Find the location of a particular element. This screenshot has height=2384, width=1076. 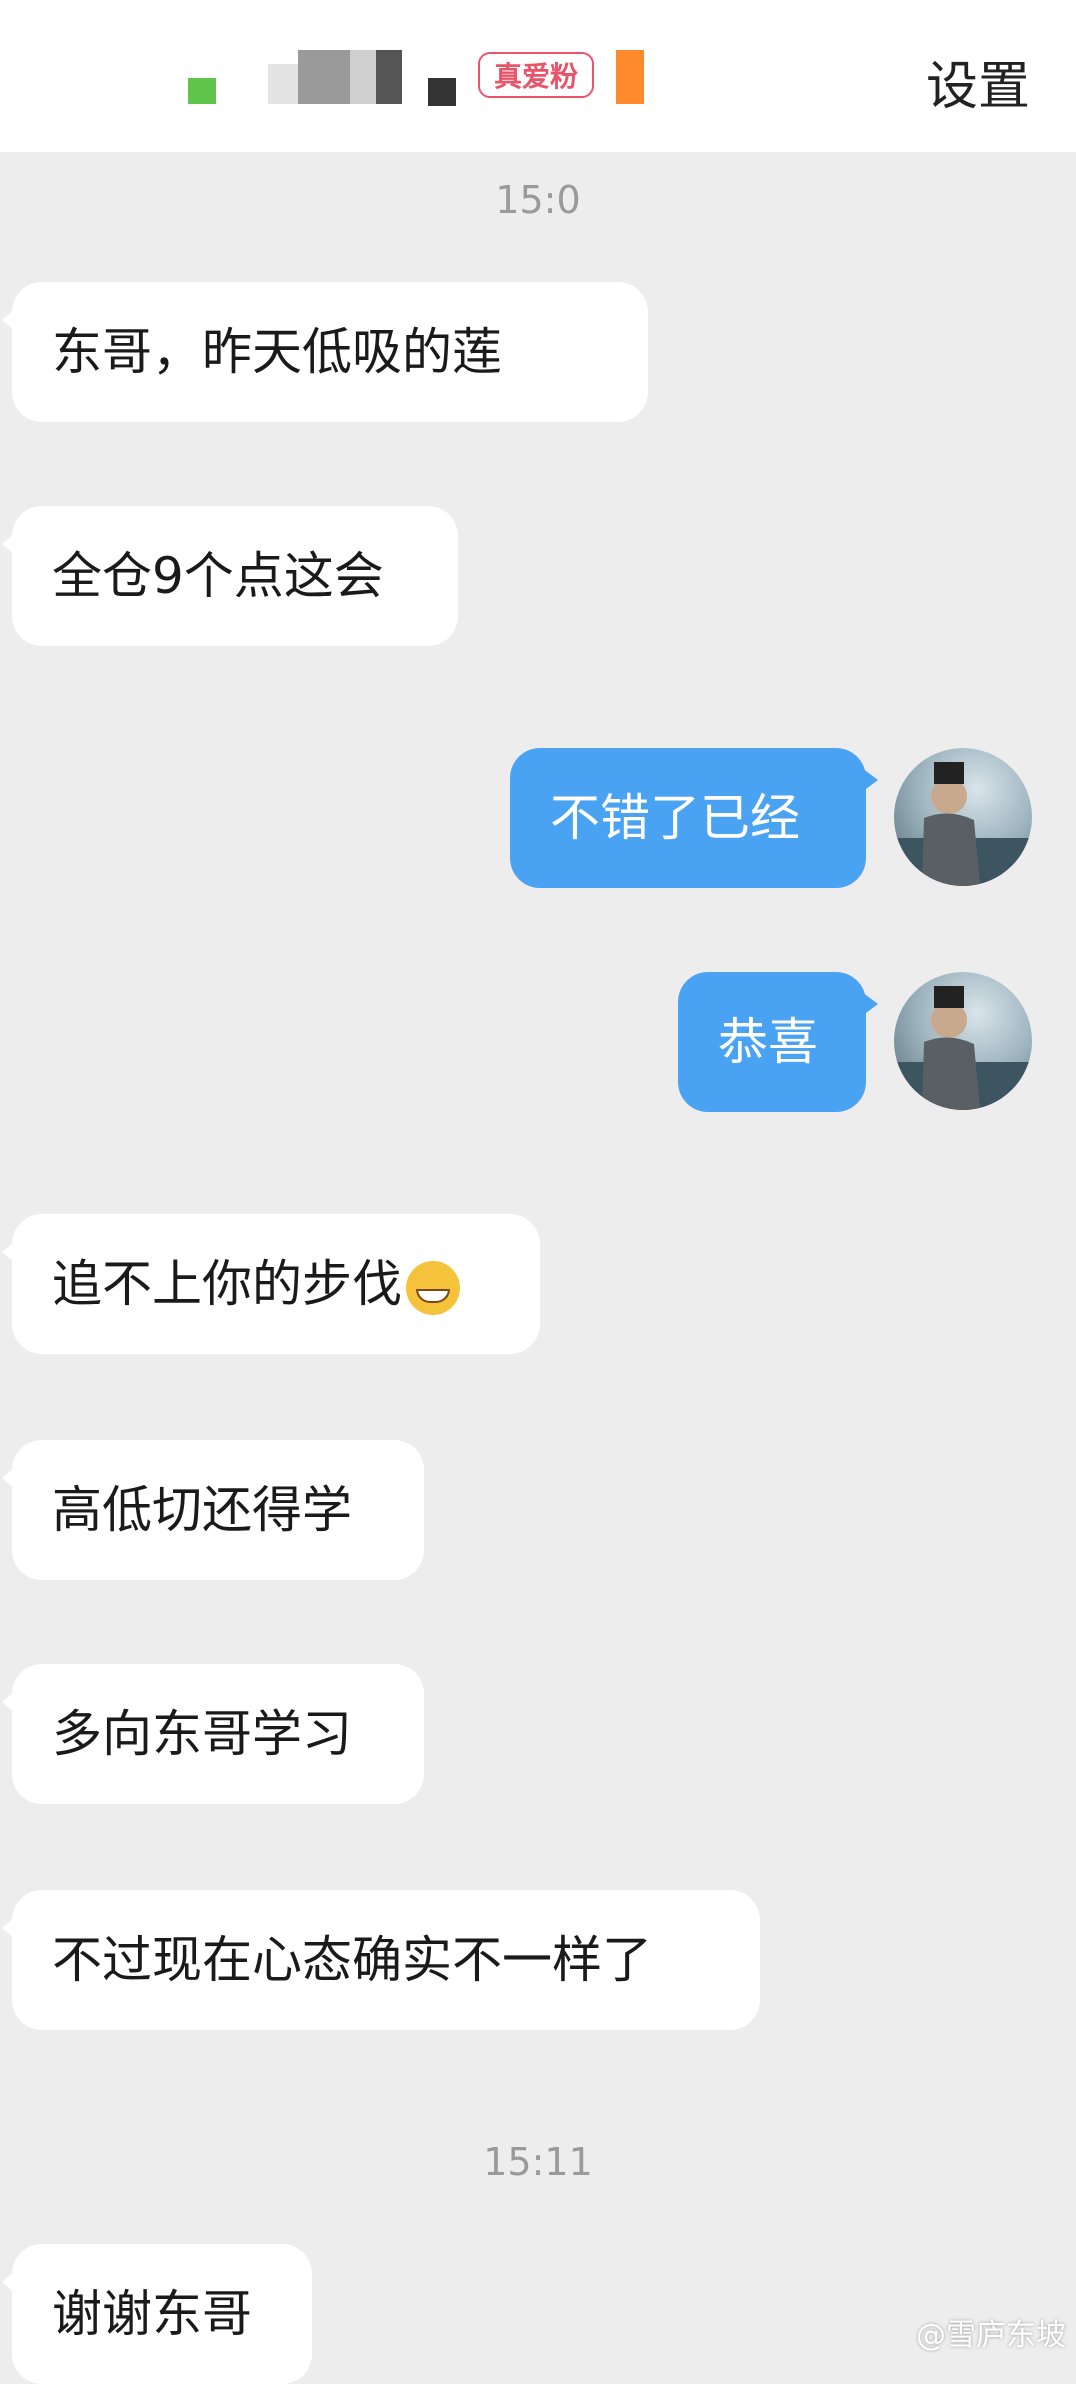

settings-button: 设置 is located at coordinates (978, 81).